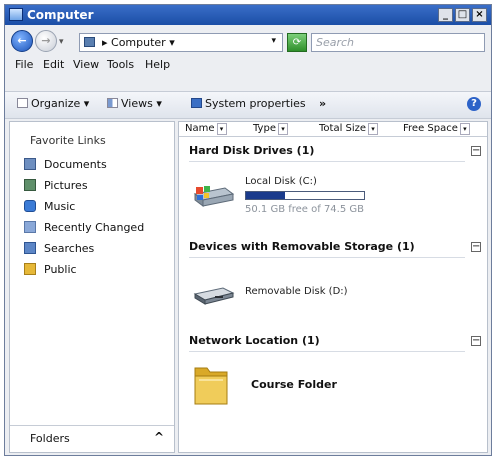 Image resolution: width=496 pixels, height=460 pixels. I want to click on maximize-button: □, so click(462, 15).